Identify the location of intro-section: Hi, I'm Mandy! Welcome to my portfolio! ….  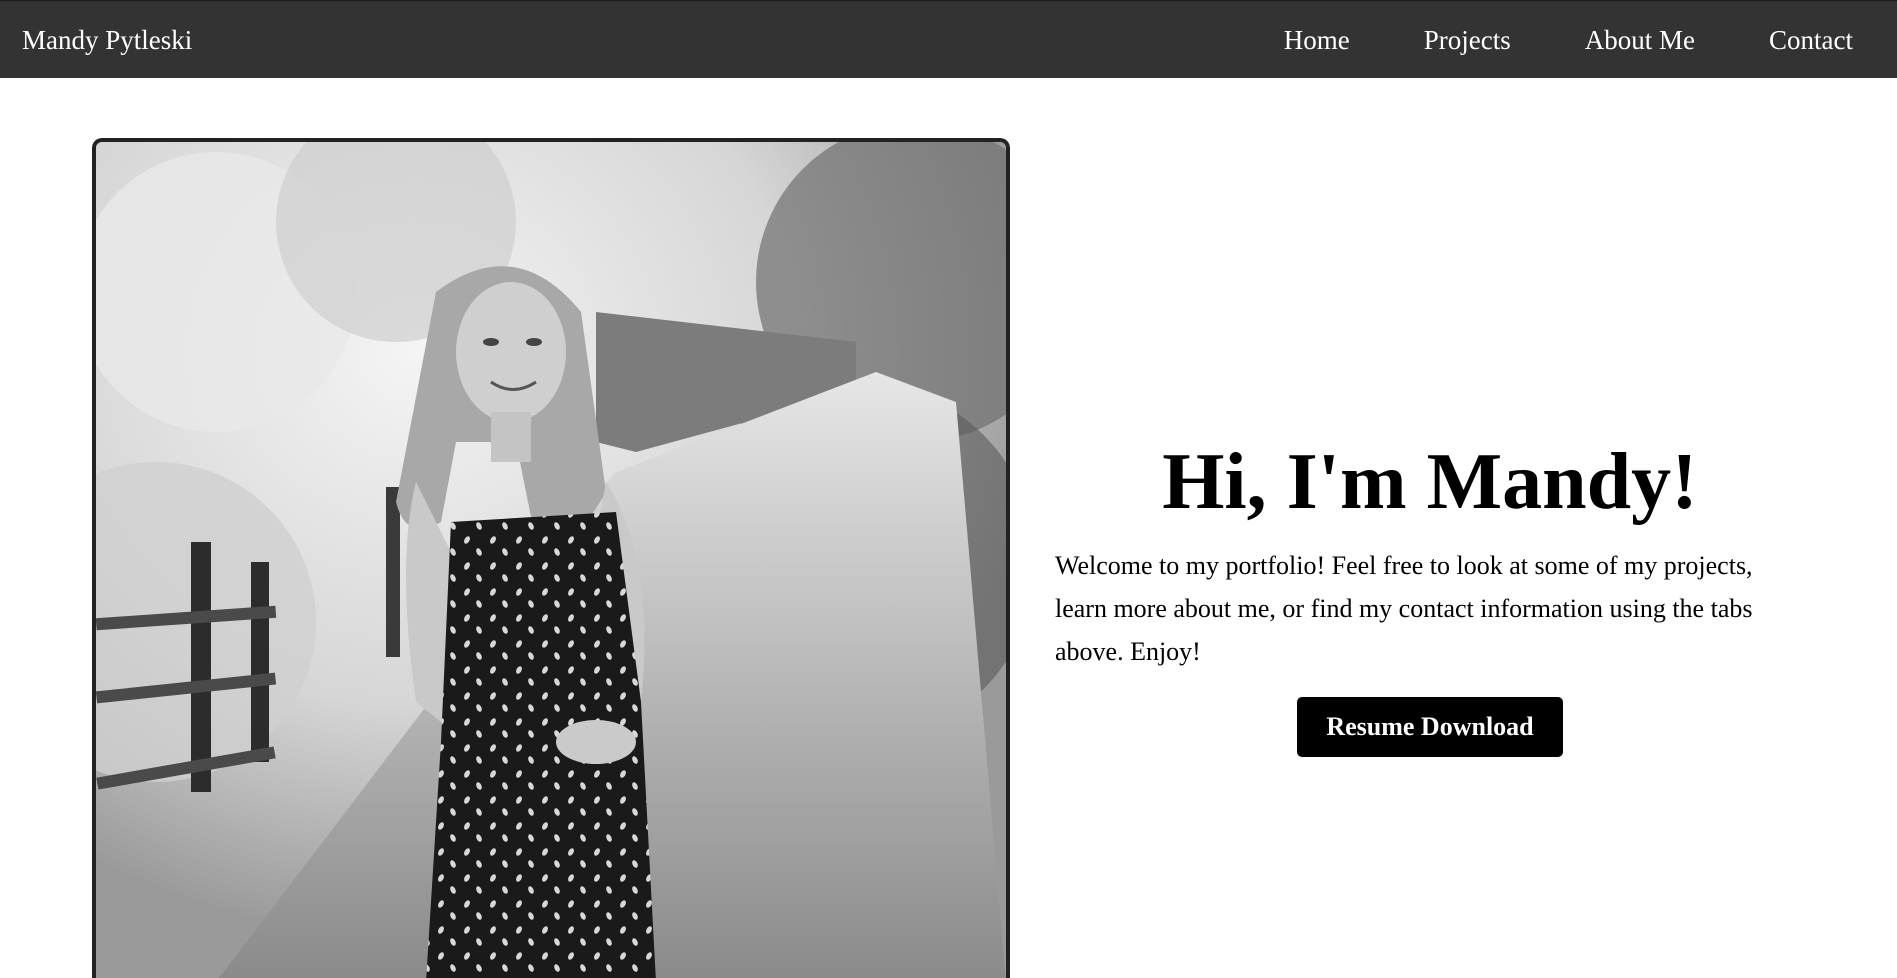
(1430, 593).